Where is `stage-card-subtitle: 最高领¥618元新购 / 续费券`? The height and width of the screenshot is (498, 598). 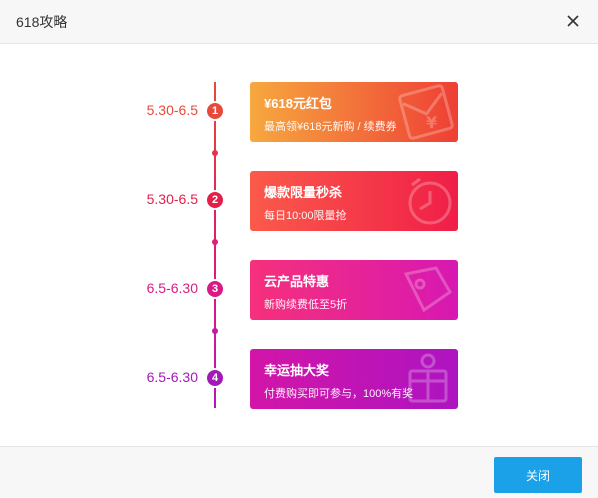
stage-card-subtitle: 最高领¥618元新购 / 续费券 is located at coordinates (330, 127).